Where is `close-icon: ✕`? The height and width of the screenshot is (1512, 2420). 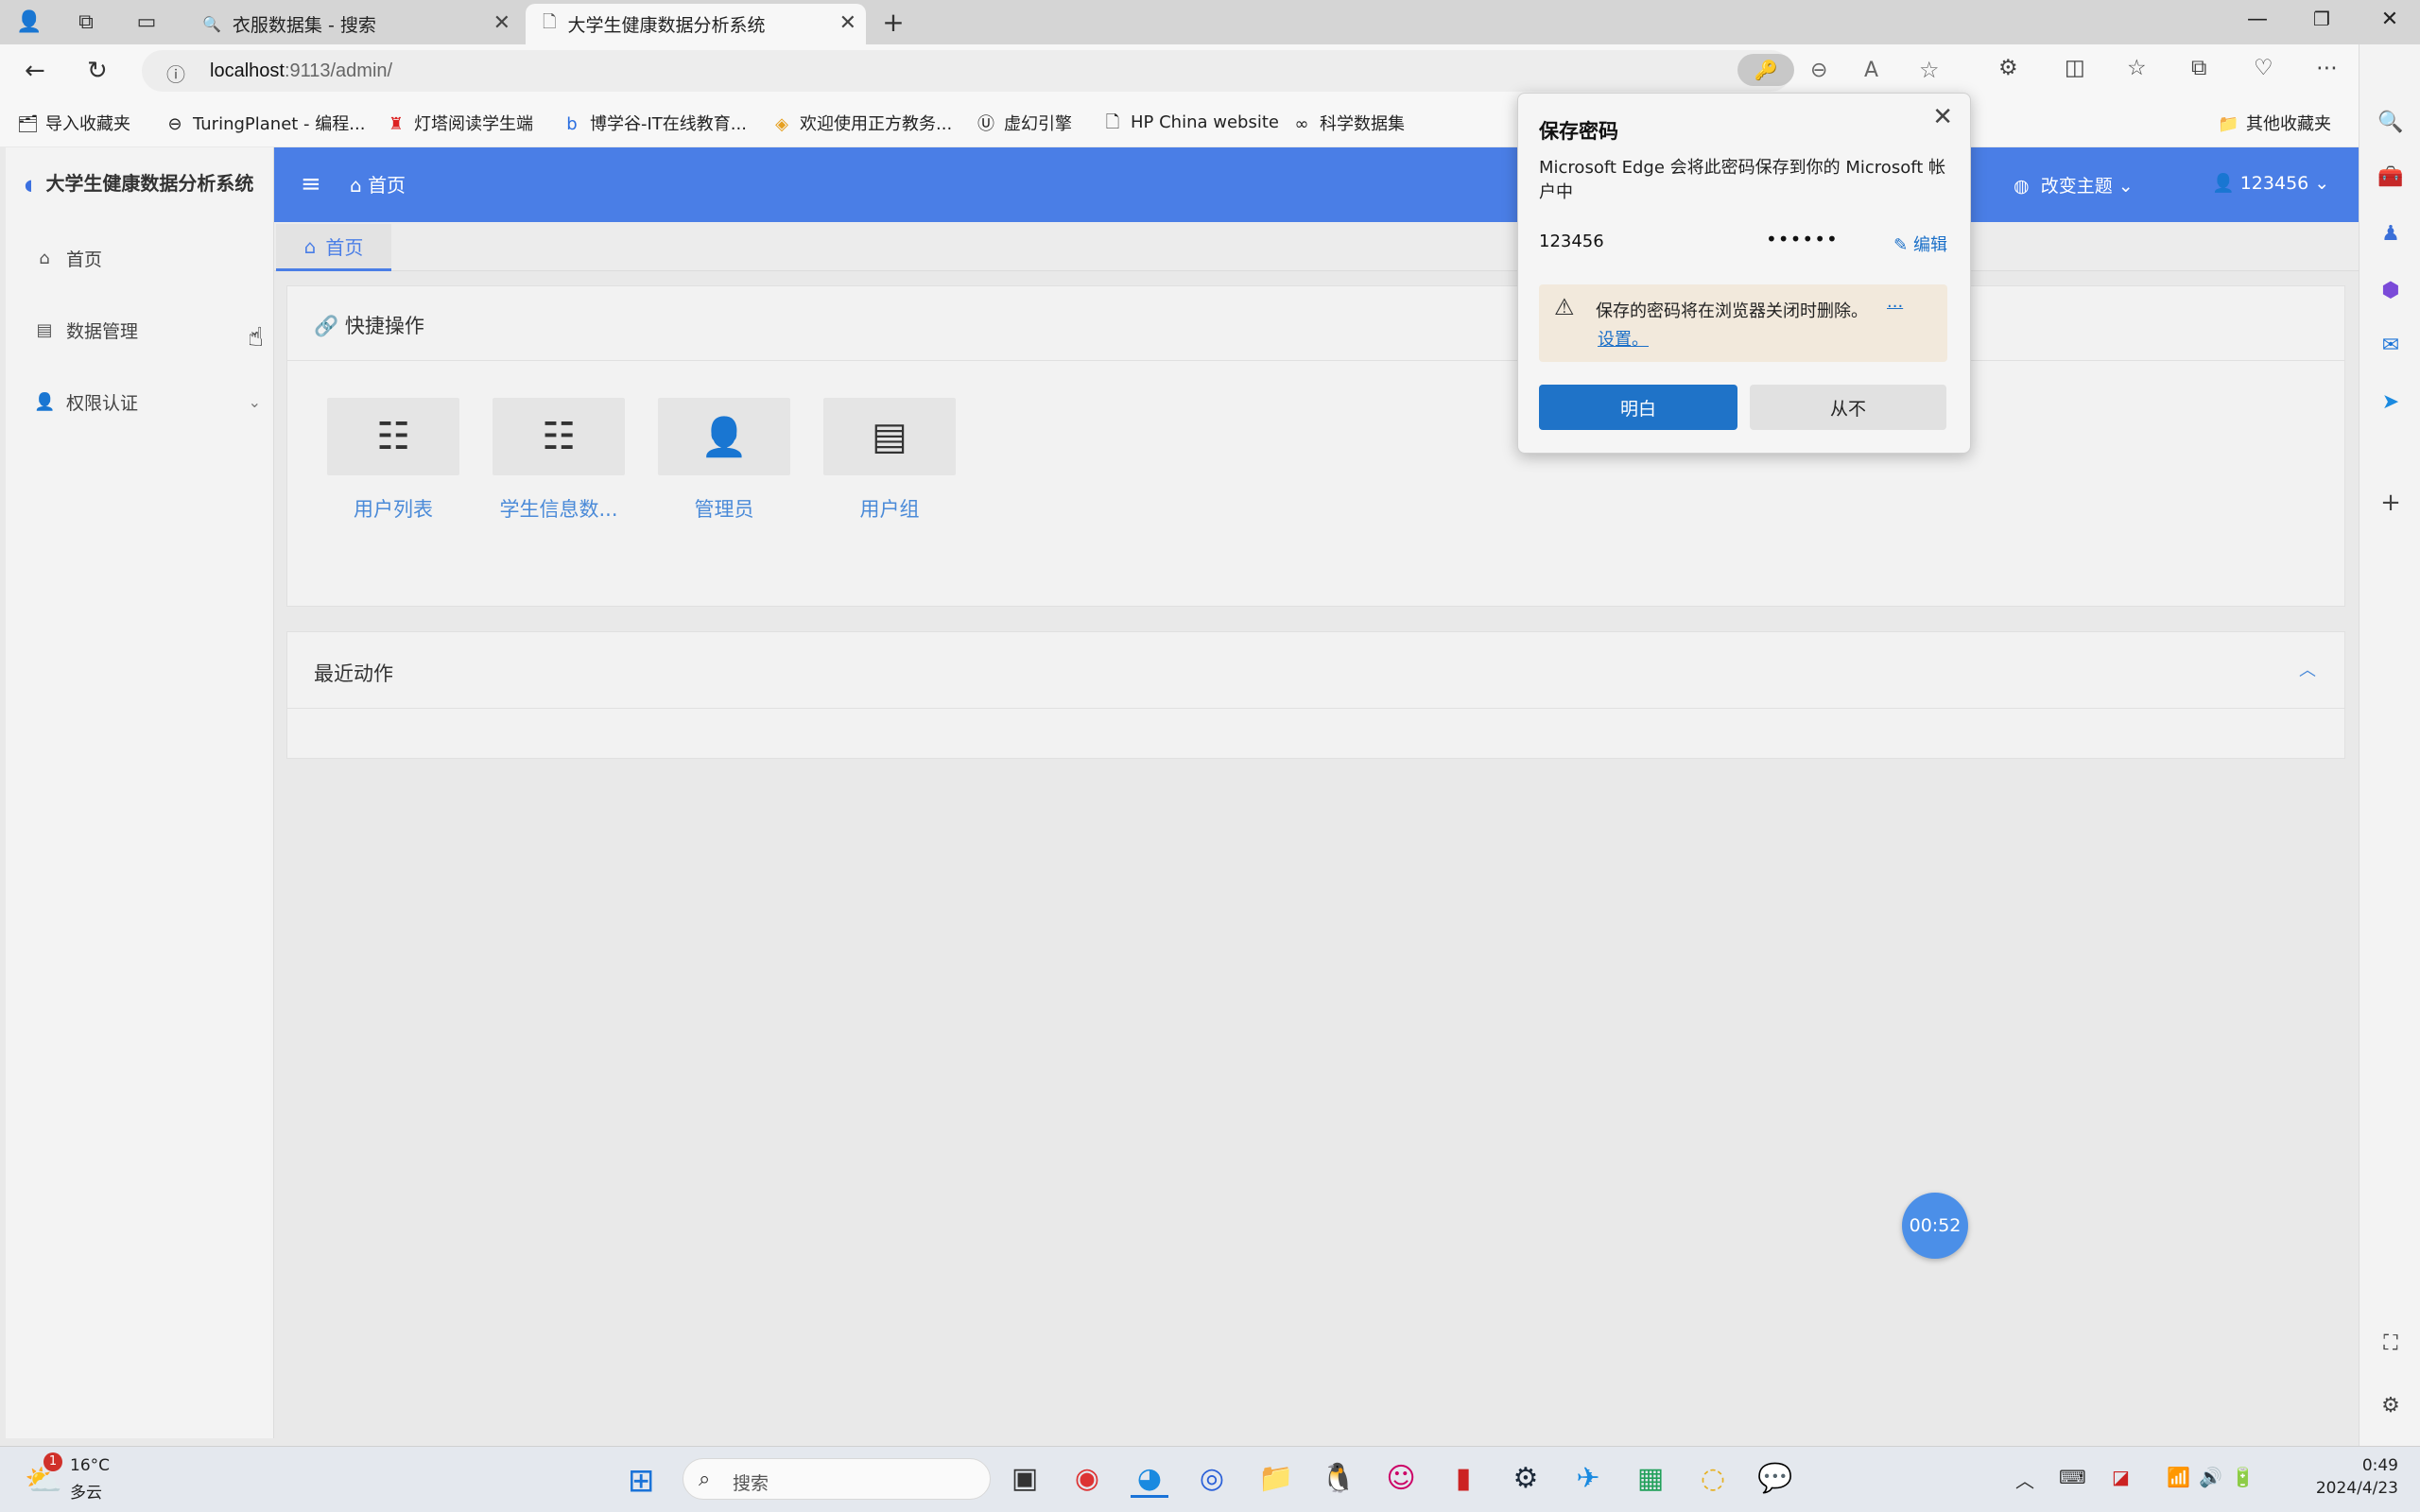
close-icon: ✕ is located at coordinates (1942, 117).